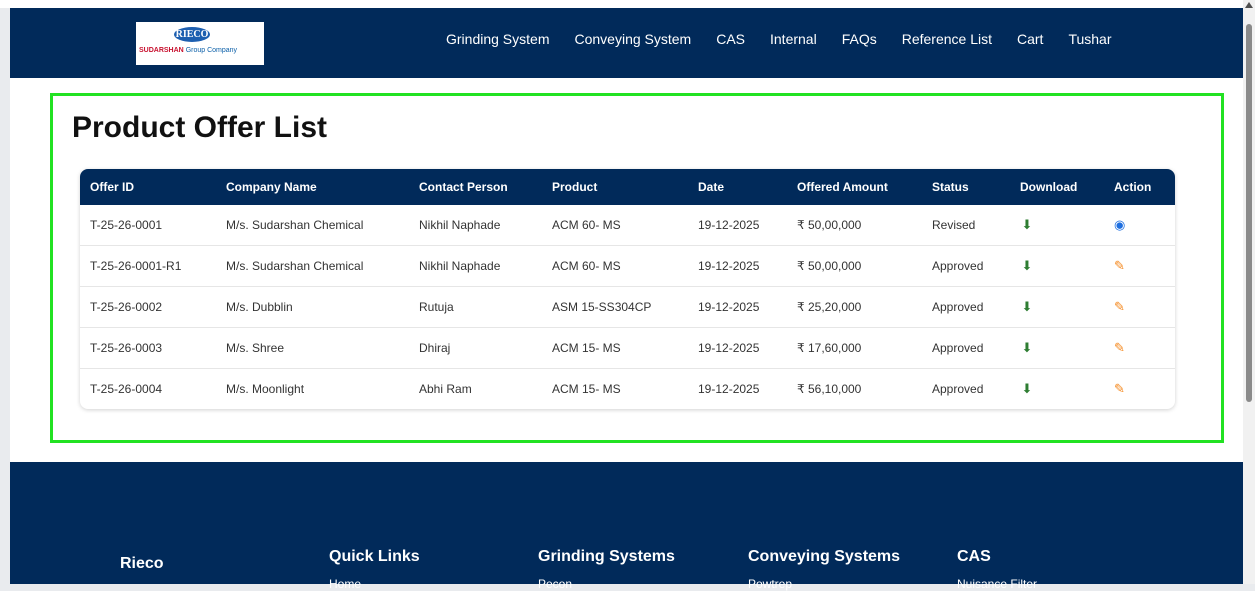 The image size is (1255, 591). Describe the element at coordinates (1139, 225) in the screenshot. I see `cell-action: ◉` at that location.